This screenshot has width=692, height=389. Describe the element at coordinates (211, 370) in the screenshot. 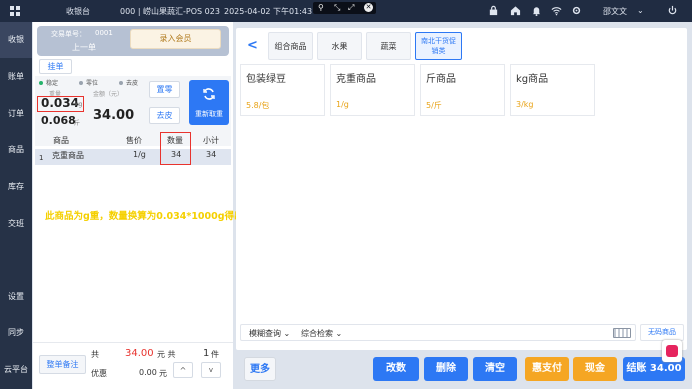

I see `scroll-down-button: v` at that location.